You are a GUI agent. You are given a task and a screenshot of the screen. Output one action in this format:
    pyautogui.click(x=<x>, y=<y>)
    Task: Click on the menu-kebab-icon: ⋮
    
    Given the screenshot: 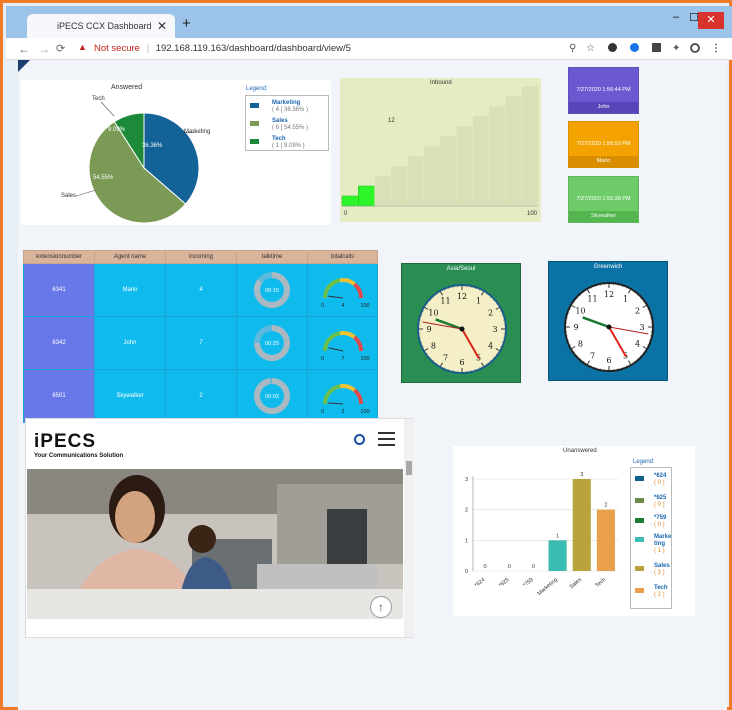 What is the action you would take?
    pyautogui.click(x=716, y=48)
    